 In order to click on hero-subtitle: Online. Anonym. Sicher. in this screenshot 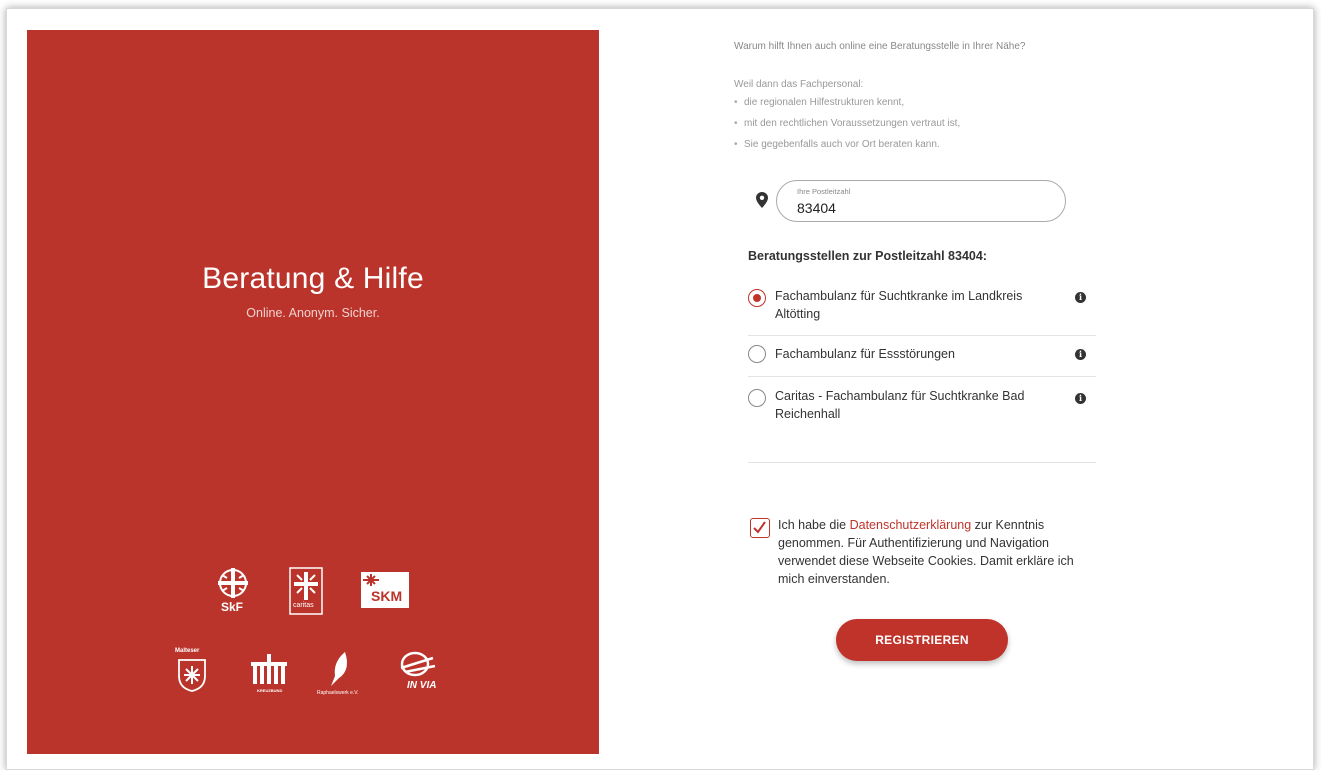, I will do `click(313, 313)`.